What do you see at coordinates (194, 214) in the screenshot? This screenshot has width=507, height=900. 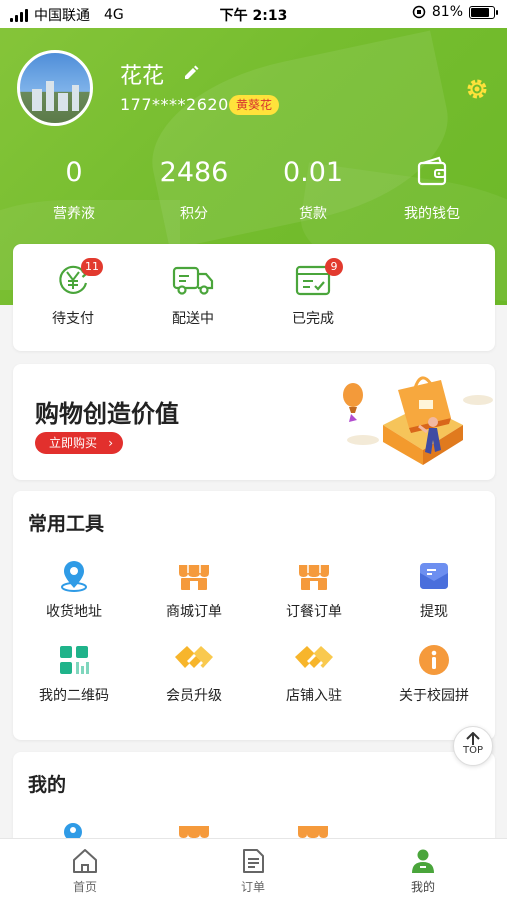 I see `stat-label: 积分` at bounding box center [194, 214].